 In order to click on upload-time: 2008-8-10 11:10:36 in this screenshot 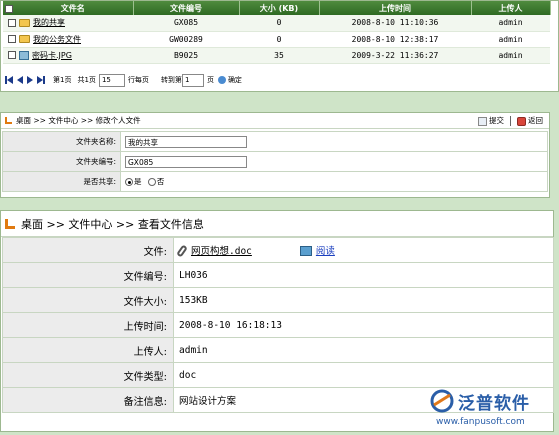, I will do `click(395, 23)`.